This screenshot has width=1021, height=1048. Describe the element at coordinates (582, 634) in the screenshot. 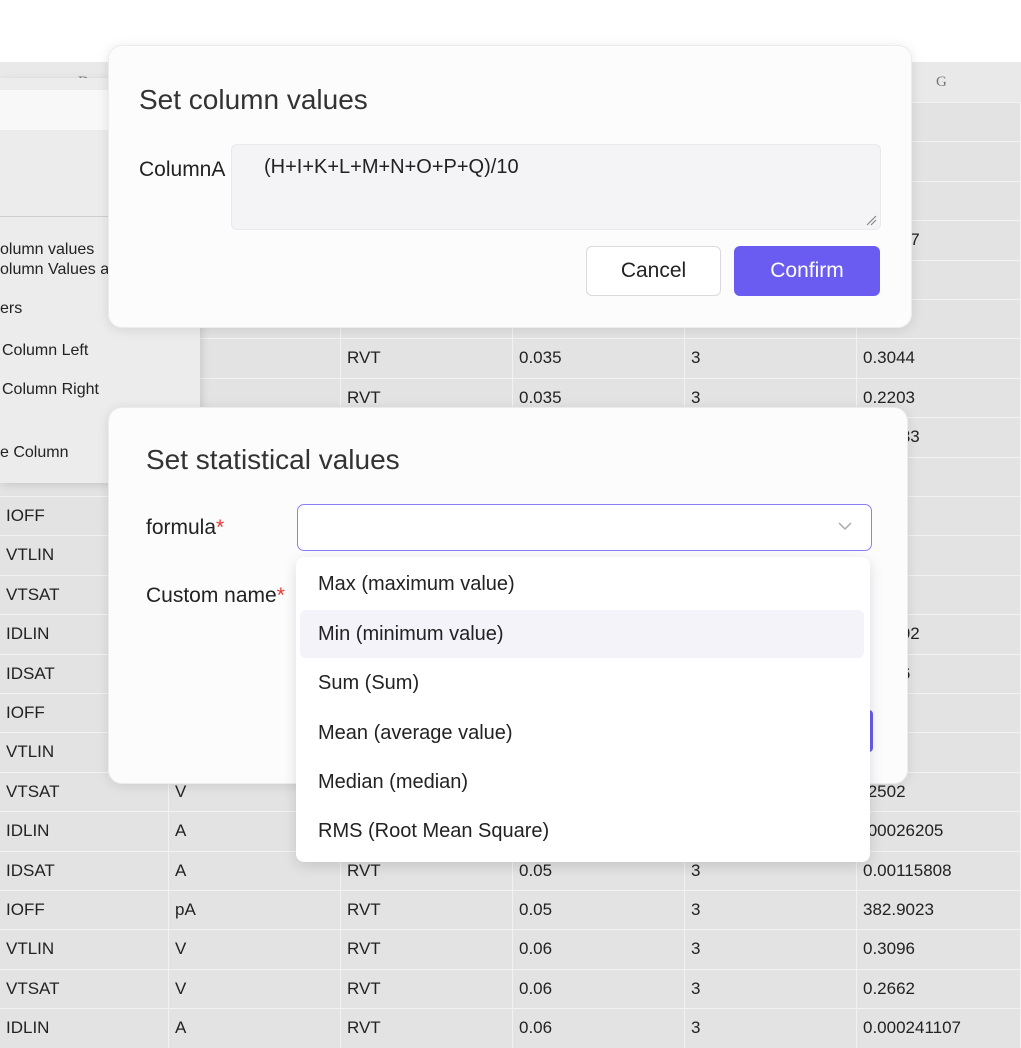

I see `option-min: Min (minimum value)` at that location.